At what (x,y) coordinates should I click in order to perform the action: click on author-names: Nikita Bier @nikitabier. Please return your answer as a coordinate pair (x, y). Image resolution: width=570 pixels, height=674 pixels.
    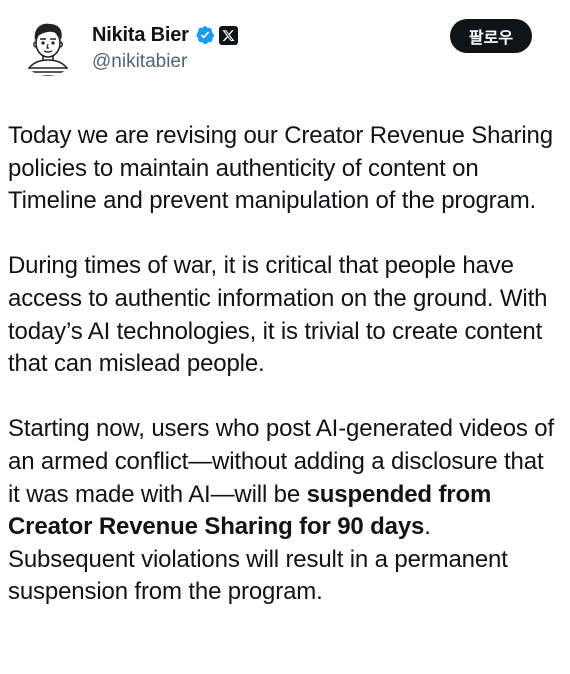
    Looking at the image, I should click on (165, 47).